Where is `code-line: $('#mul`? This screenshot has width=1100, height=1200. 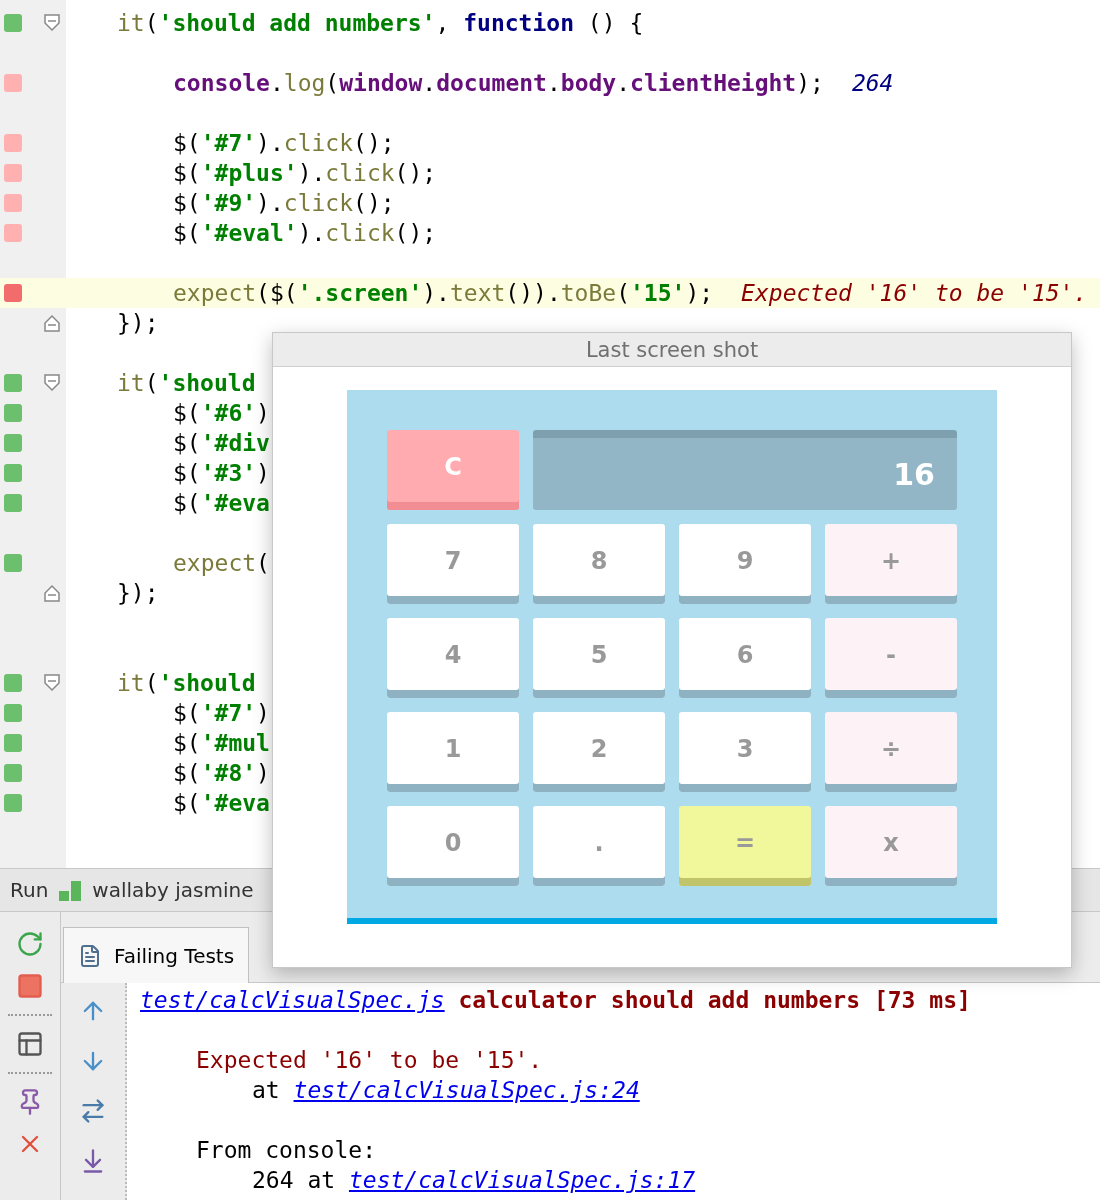
code-line: $('#mul is located at coordinates (221, 743).